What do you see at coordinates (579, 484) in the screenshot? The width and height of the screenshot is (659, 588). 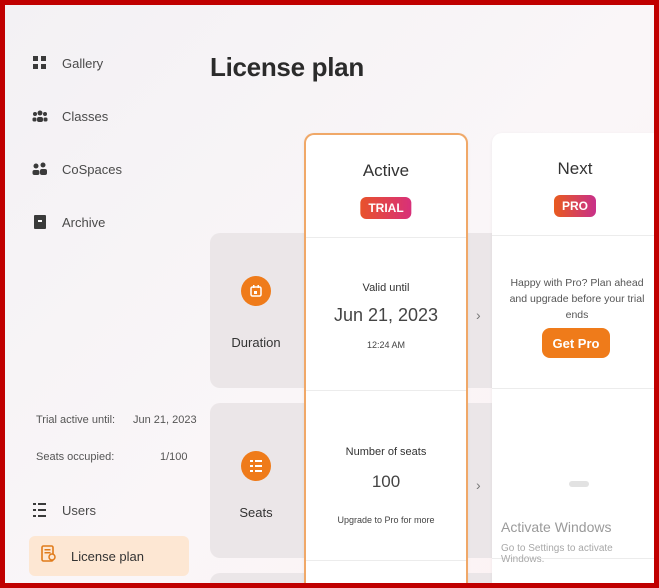 I see `loading-placeholder` at bounding box center [579, 484].